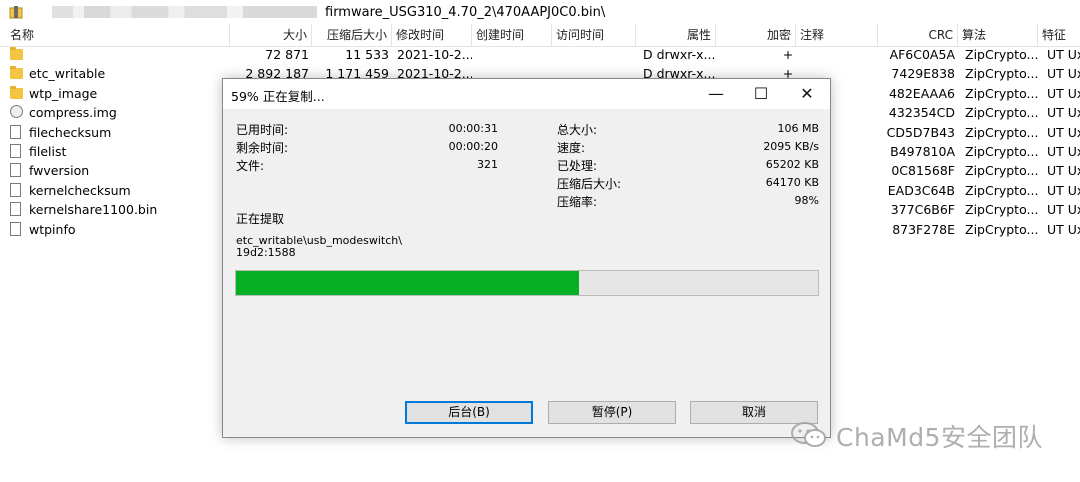  What do you see at coordinates (262, 148) in the screenshot?
I see `remaining-label: 剩余时间:` at bounding box center [262, 148].